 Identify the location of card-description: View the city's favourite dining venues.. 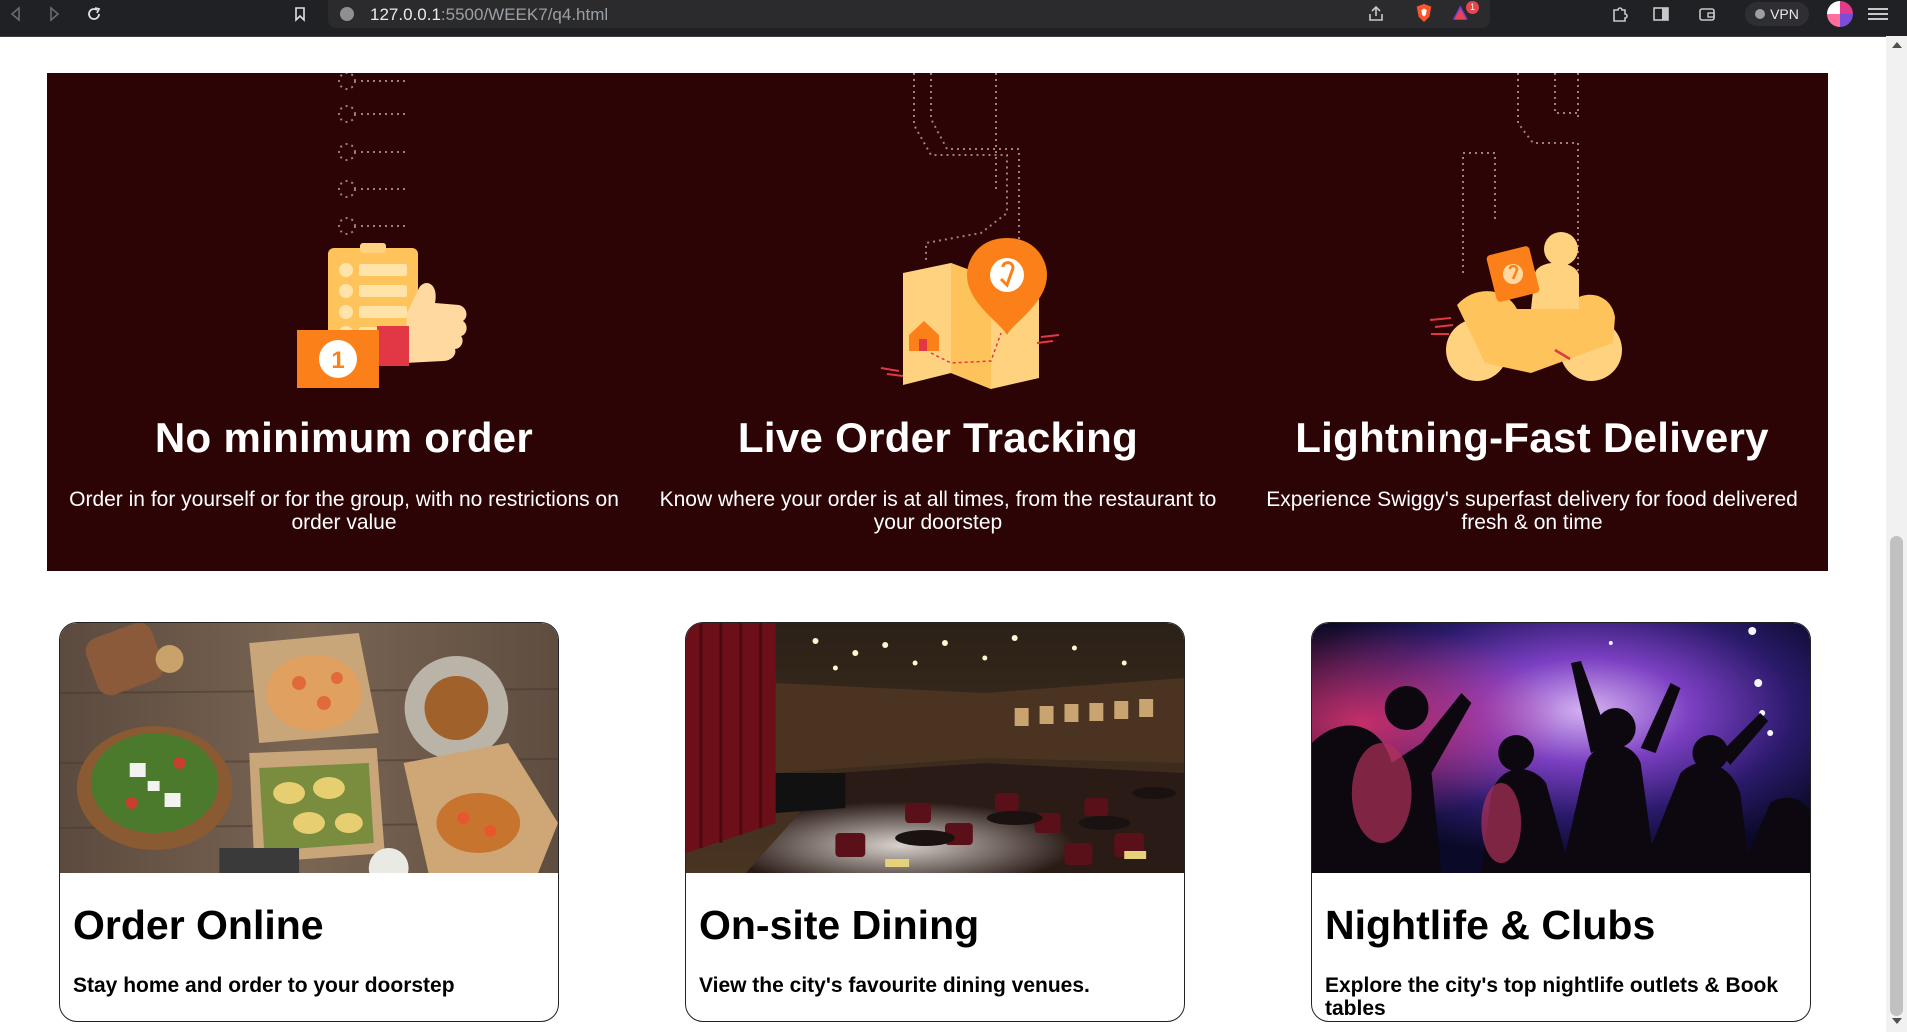
(894, 985).